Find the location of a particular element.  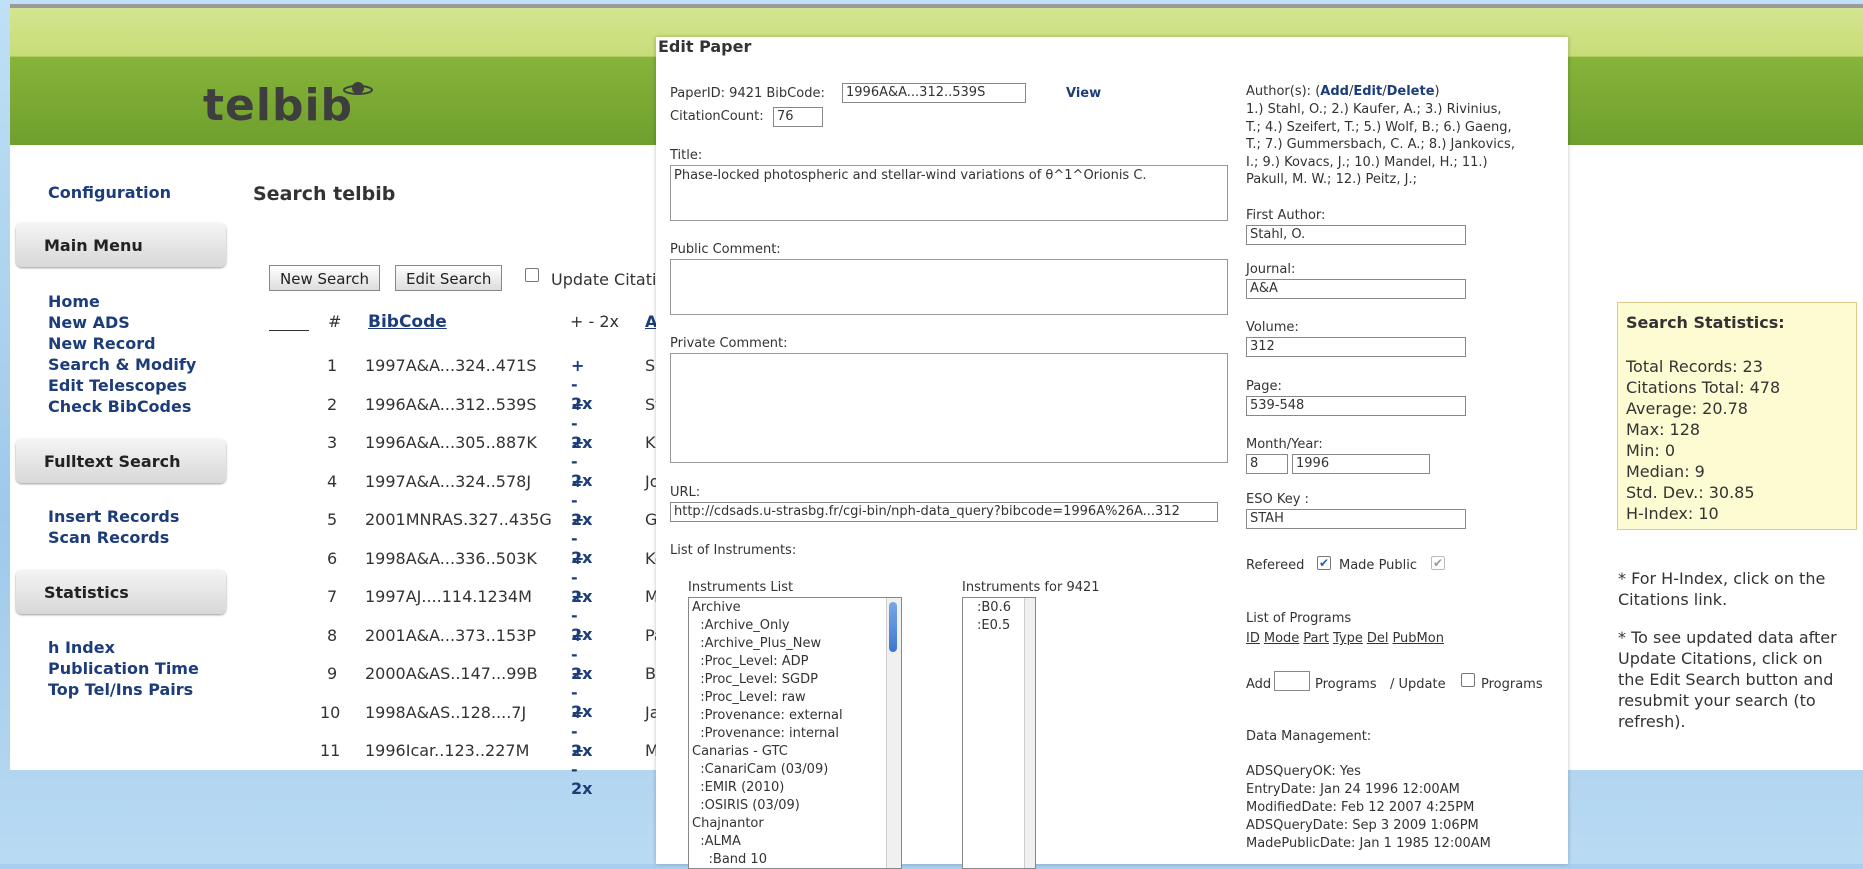

sidebar-item-new-ads: New ADS is located at coordinates (89, 322).